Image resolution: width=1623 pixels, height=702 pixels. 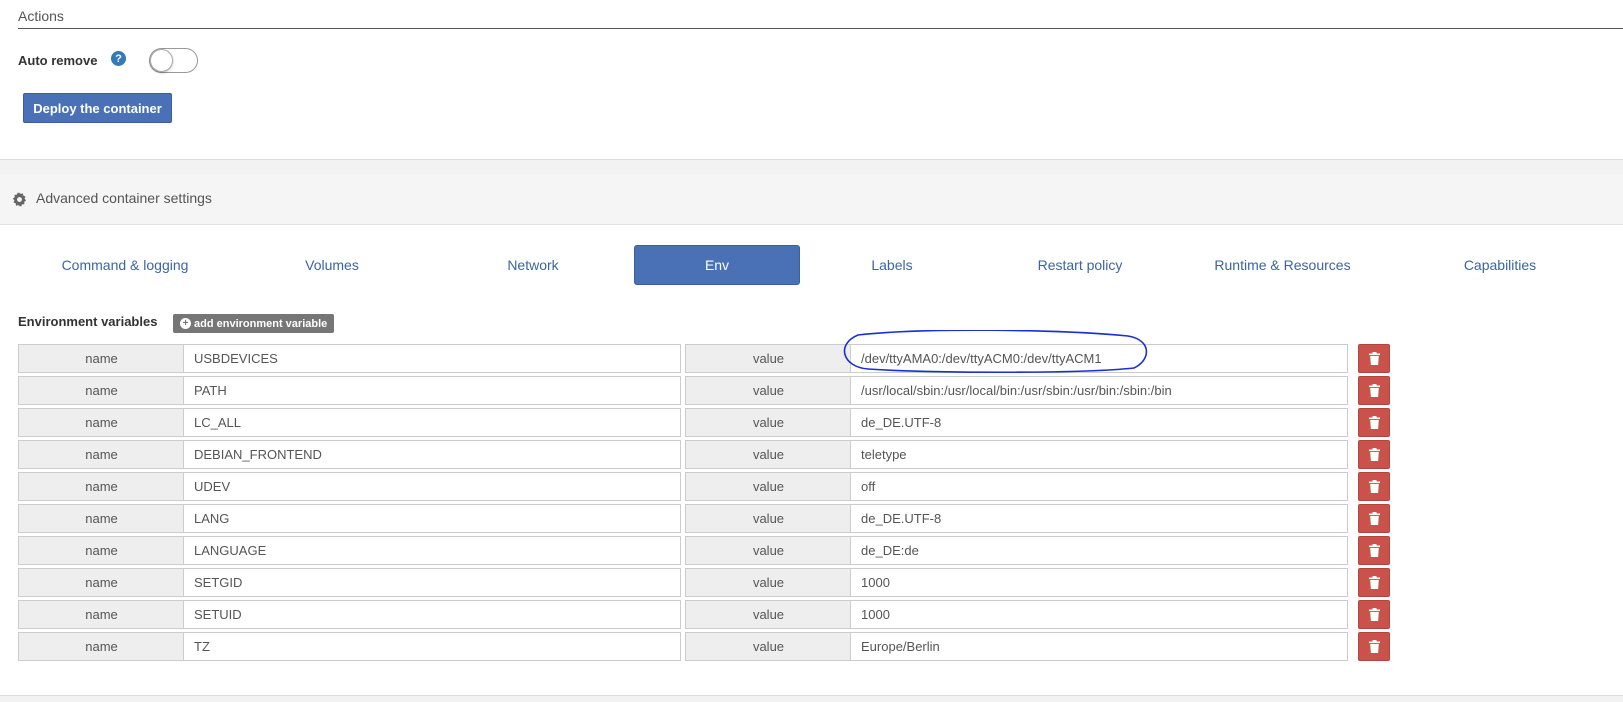 I want to click on plus-circle-icon: +, so click(x=185, y=323).